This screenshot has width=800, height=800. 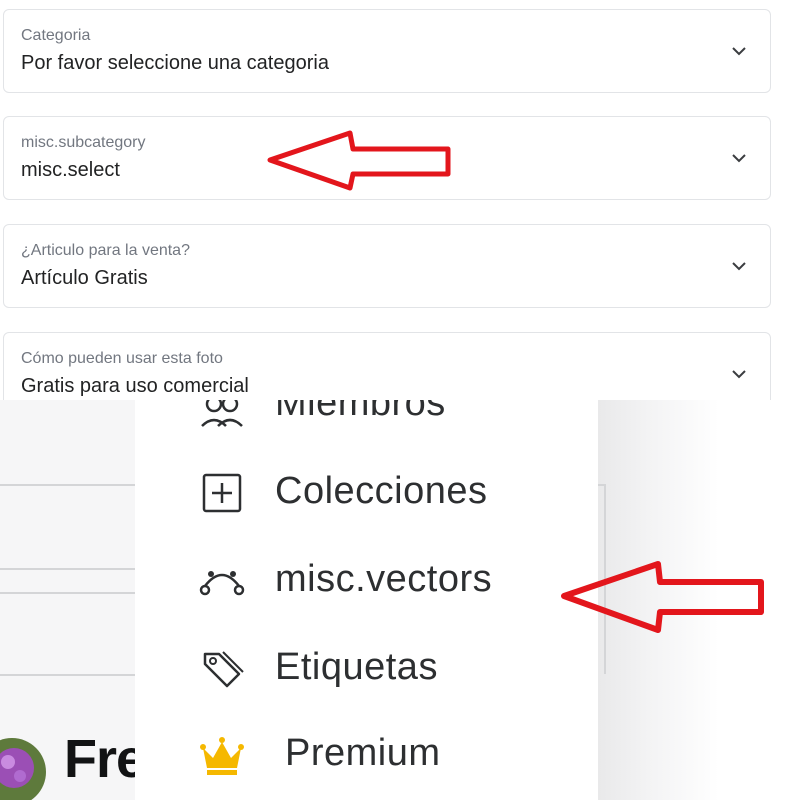 What do you see at coordinates (122, 358) in the screenshot?
I see `usage-label: Cómo pueden usar esta foto` at bounding box center [122, 358].